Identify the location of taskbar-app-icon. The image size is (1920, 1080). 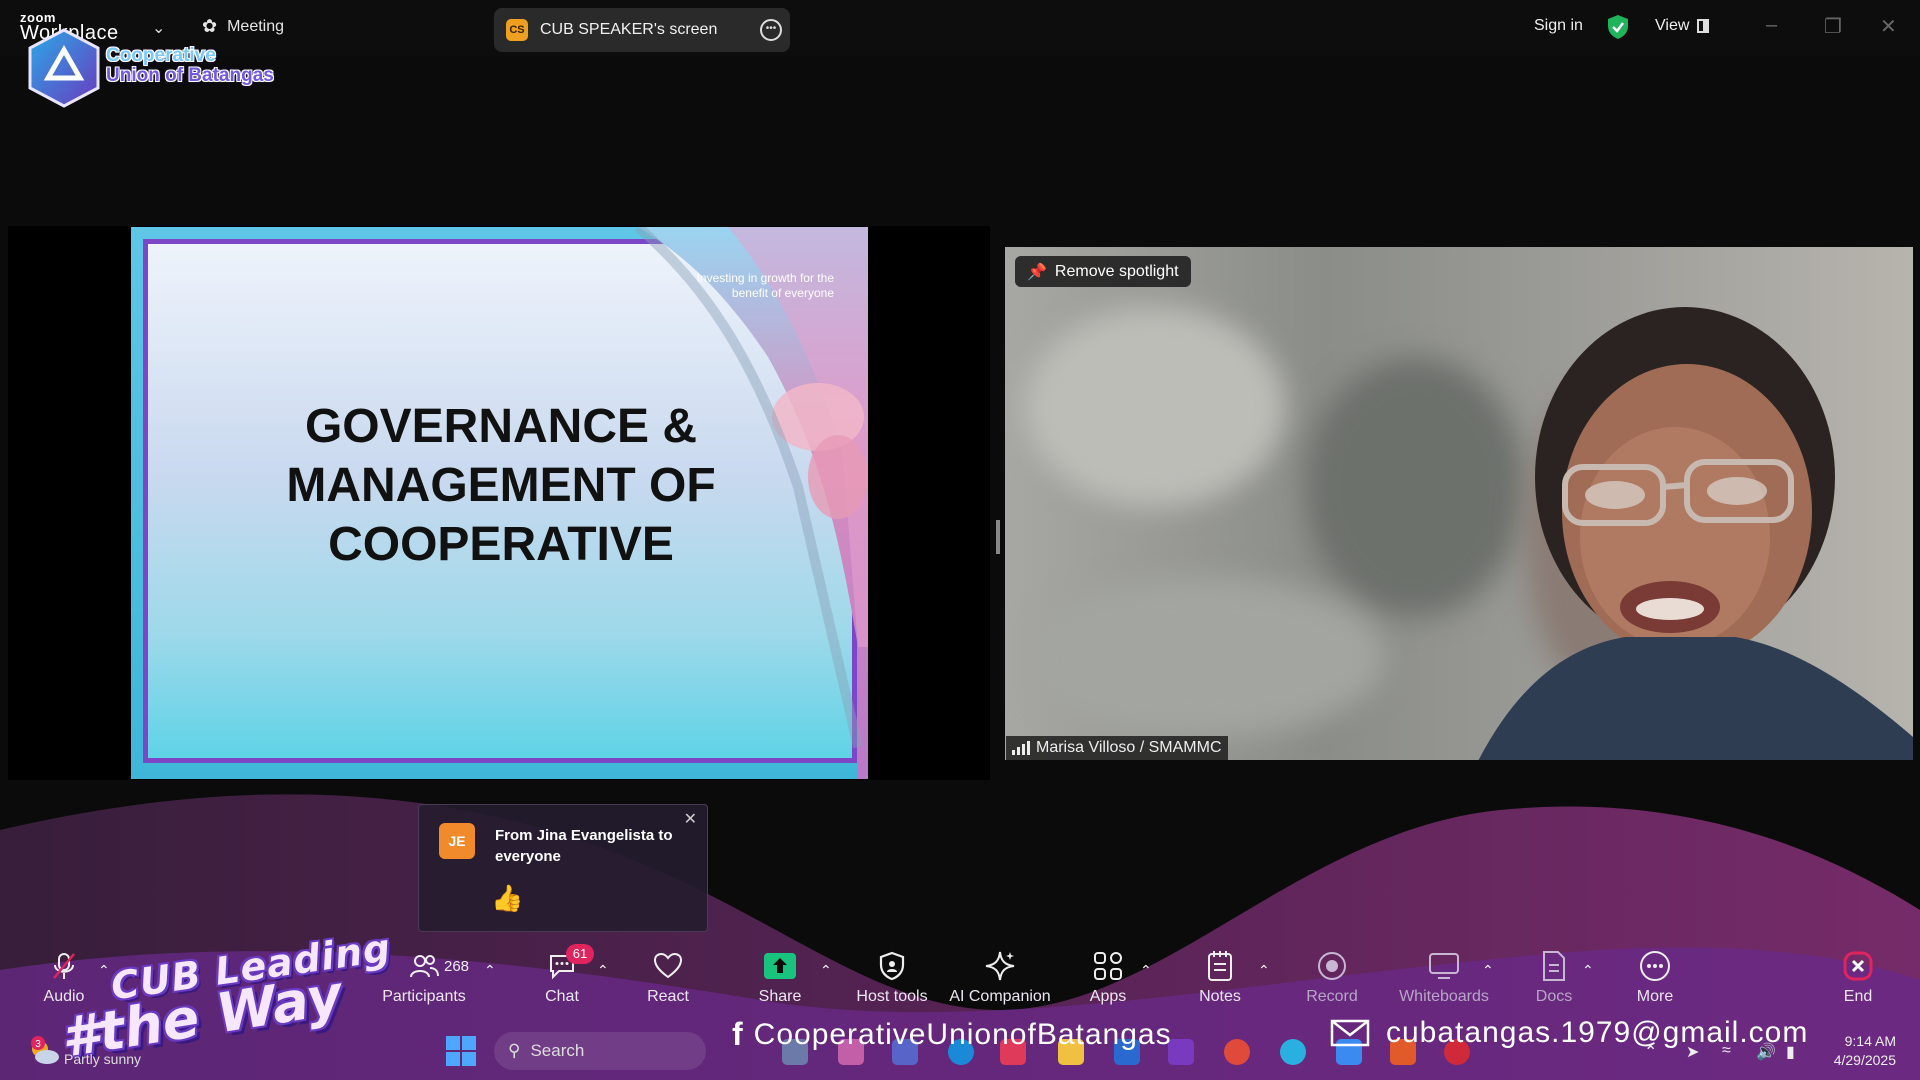
(1181, 1052).